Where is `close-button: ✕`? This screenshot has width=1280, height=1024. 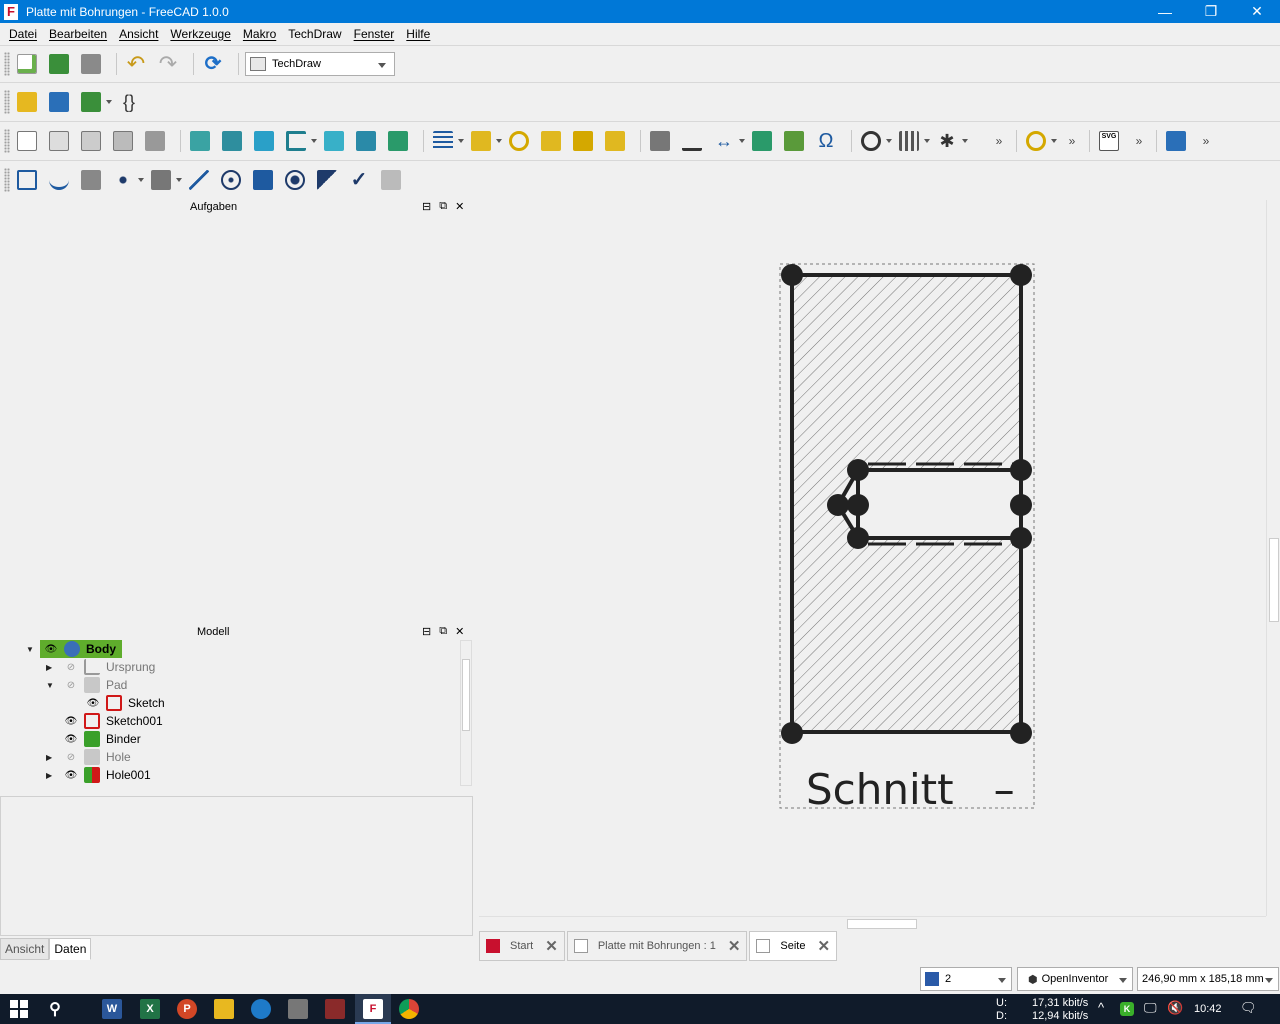
close-button: ✕ is located at coordinates (1257, 11).